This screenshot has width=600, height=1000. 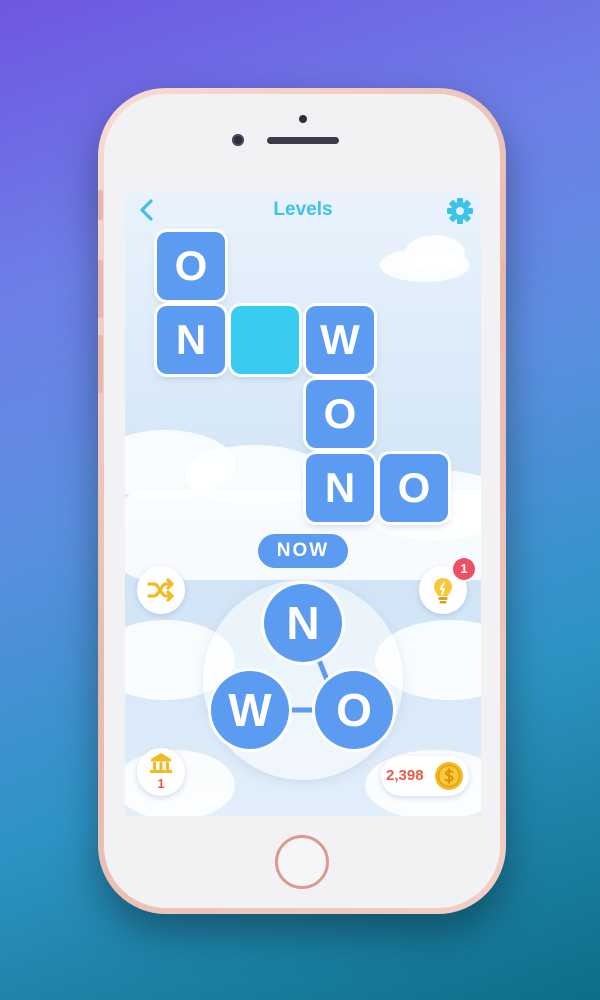 What do you see at coordinates (302, 862) in the screenshot?
I see `home-button` at bounding box center [302, 862].